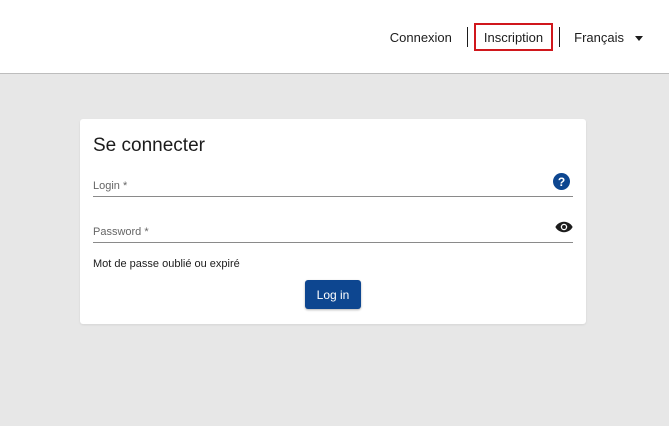 The height and width of the screenshot is (426, 669). I want to click on password-field: Password *, so click(333, 231).